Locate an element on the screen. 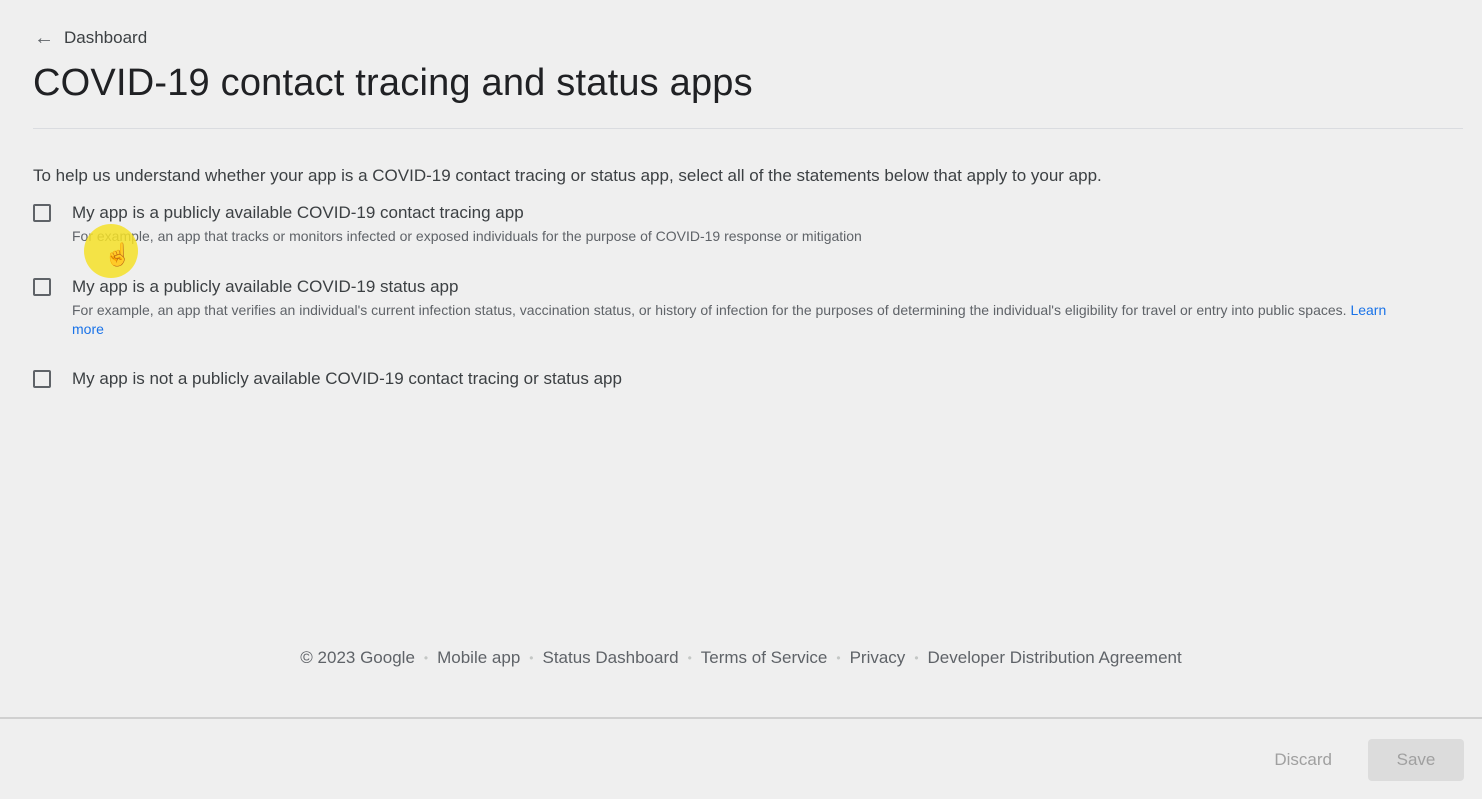  status-app-checkbox is located at coordinates (42, 287).